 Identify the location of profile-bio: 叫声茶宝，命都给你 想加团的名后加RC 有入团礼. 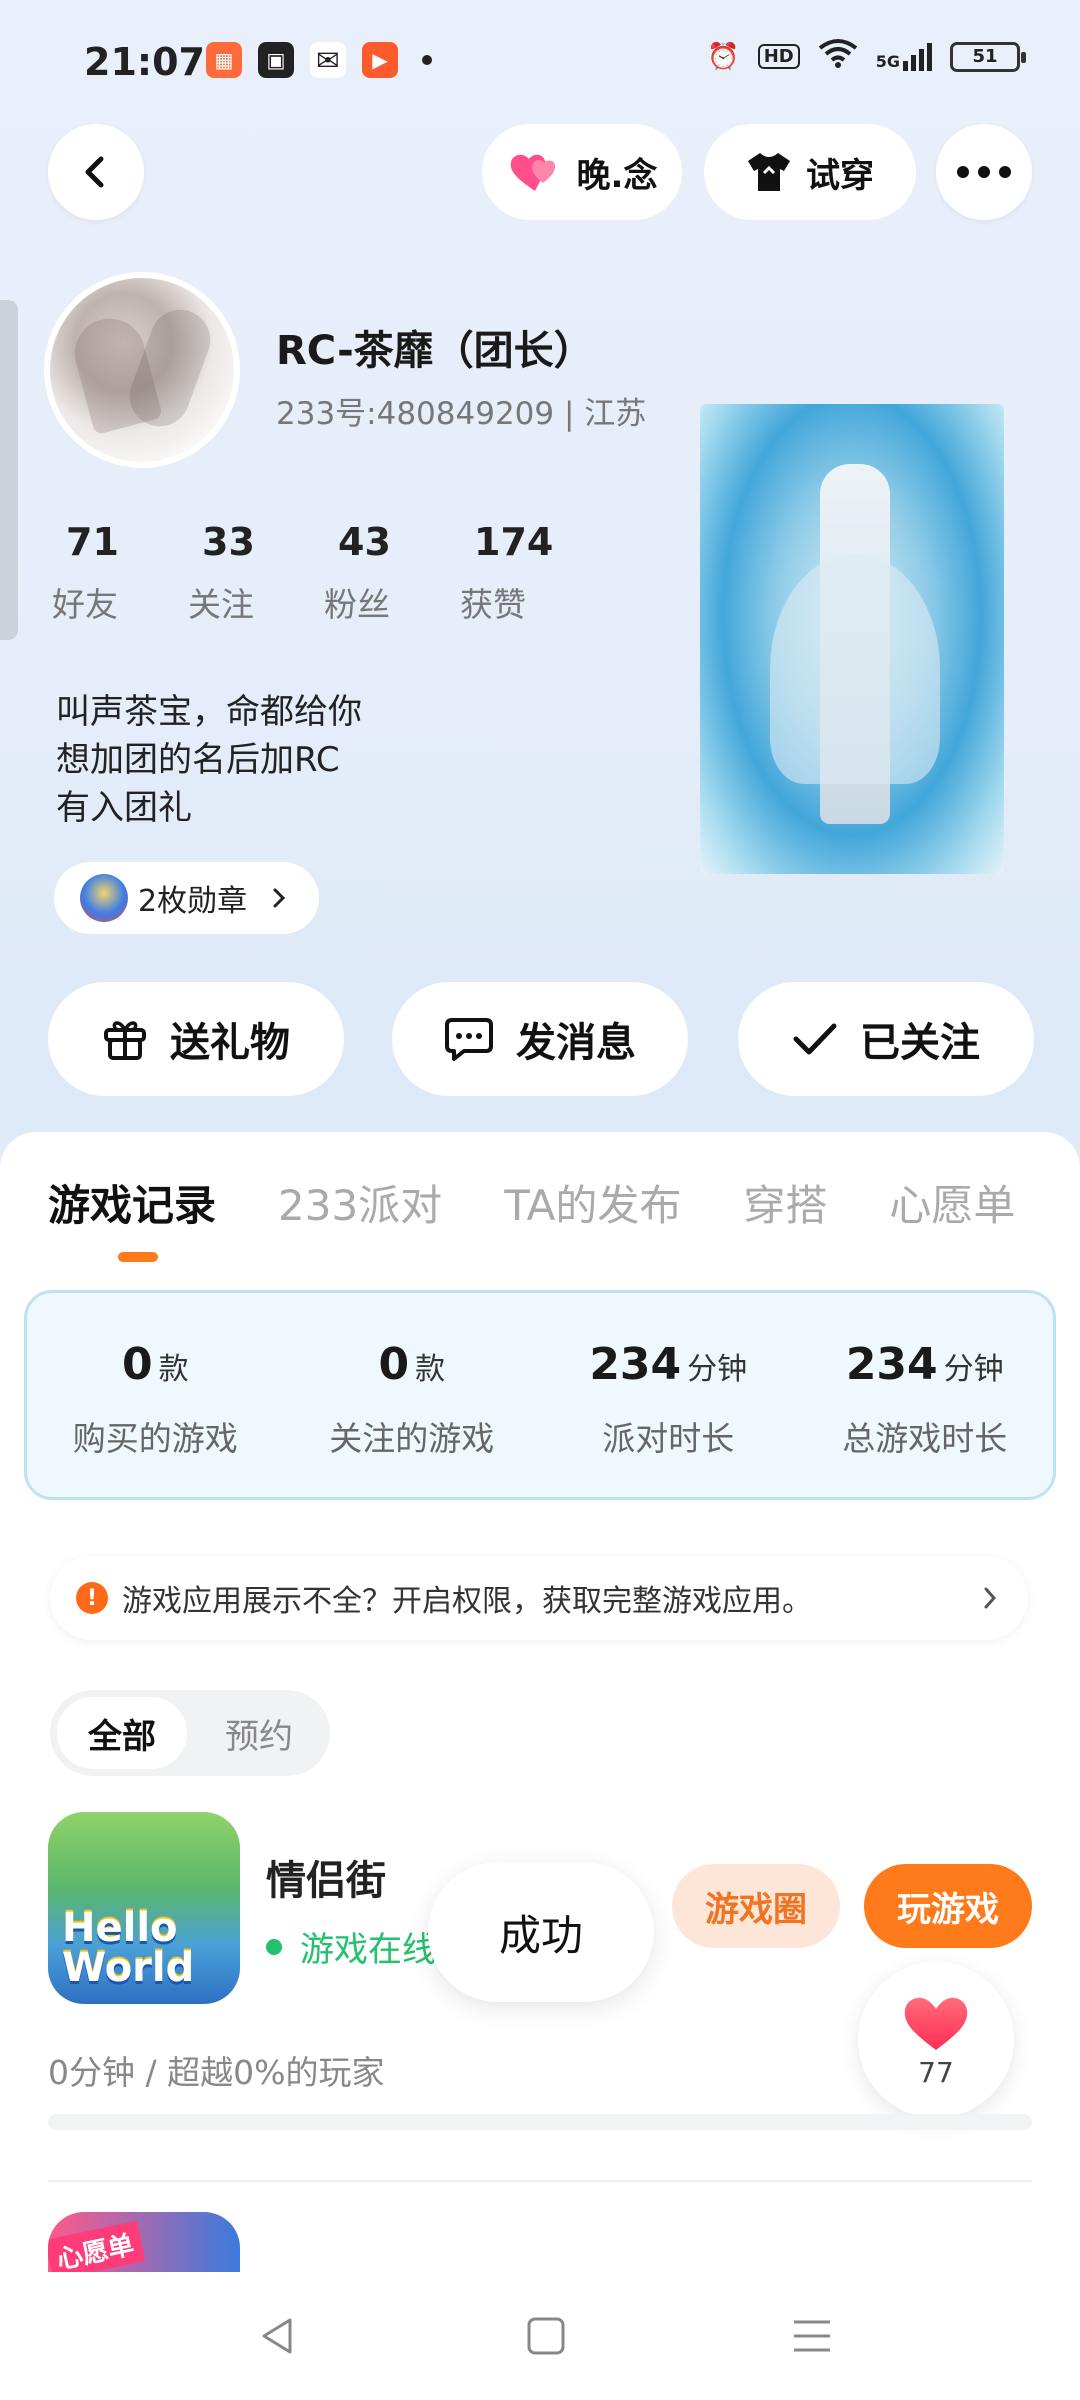
(209, 760).